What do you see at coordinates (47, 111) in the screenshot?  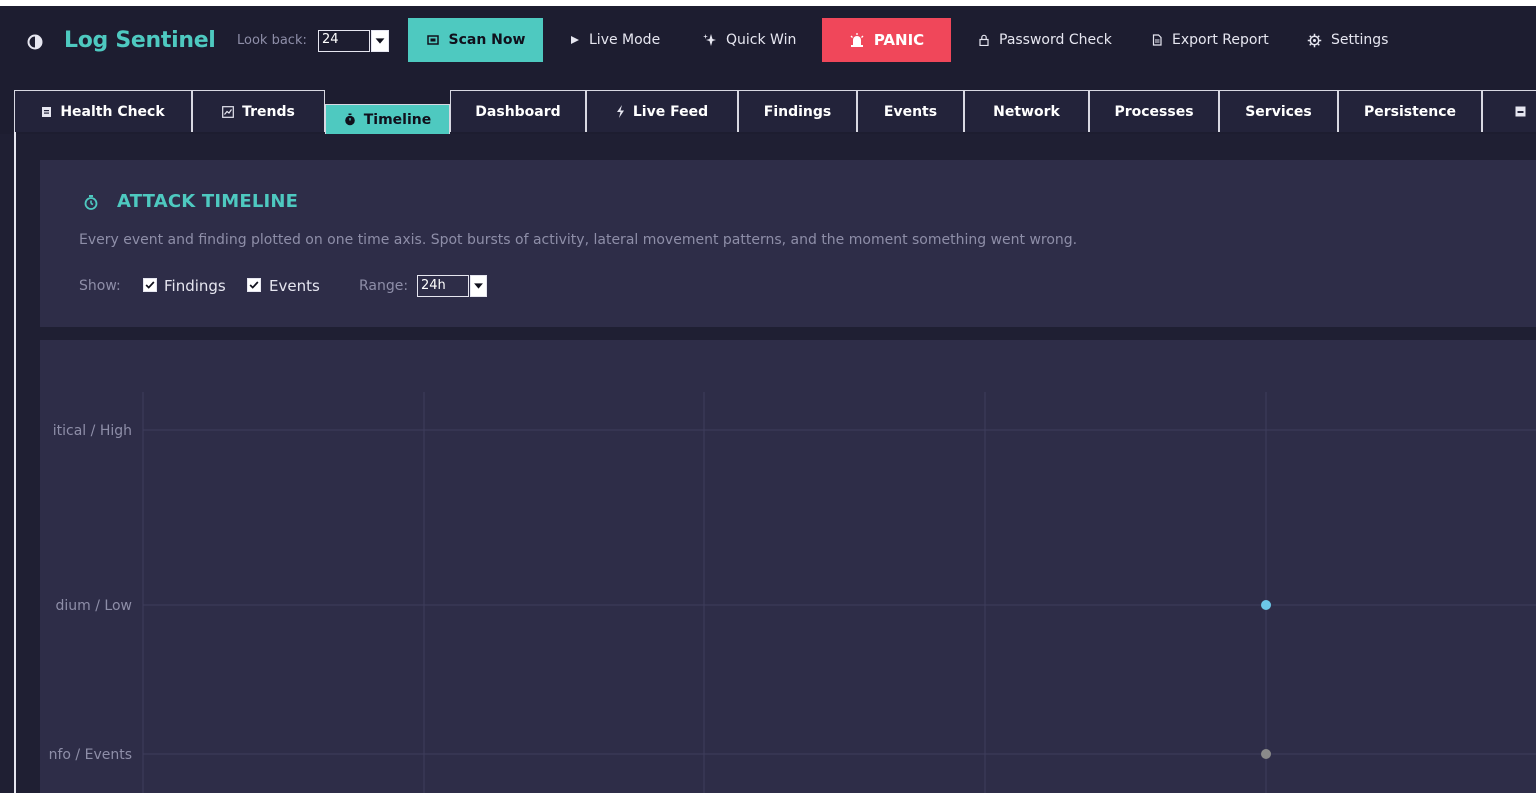 I see `clipboard-icon` at bounding box center [47, 111].